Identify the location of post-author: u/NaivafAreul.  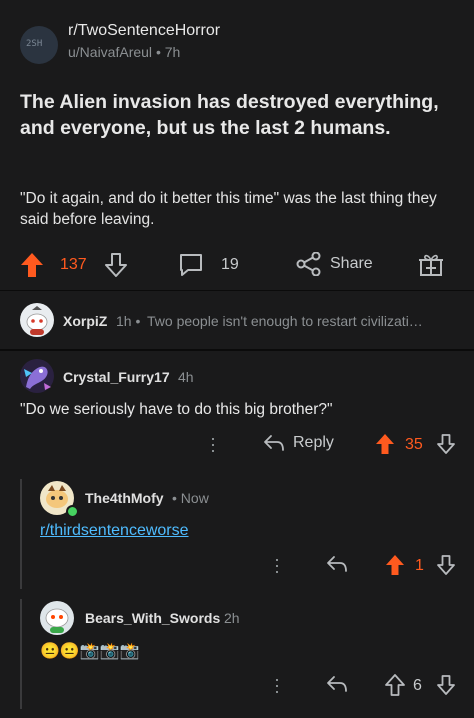
(110, 52).